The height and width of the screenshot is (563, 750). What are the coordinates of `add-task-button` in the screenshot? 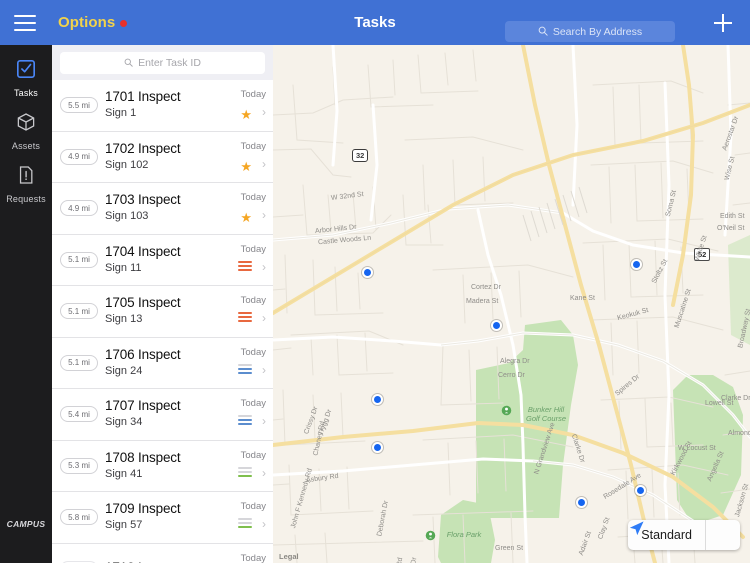 It's located at (723, 23).